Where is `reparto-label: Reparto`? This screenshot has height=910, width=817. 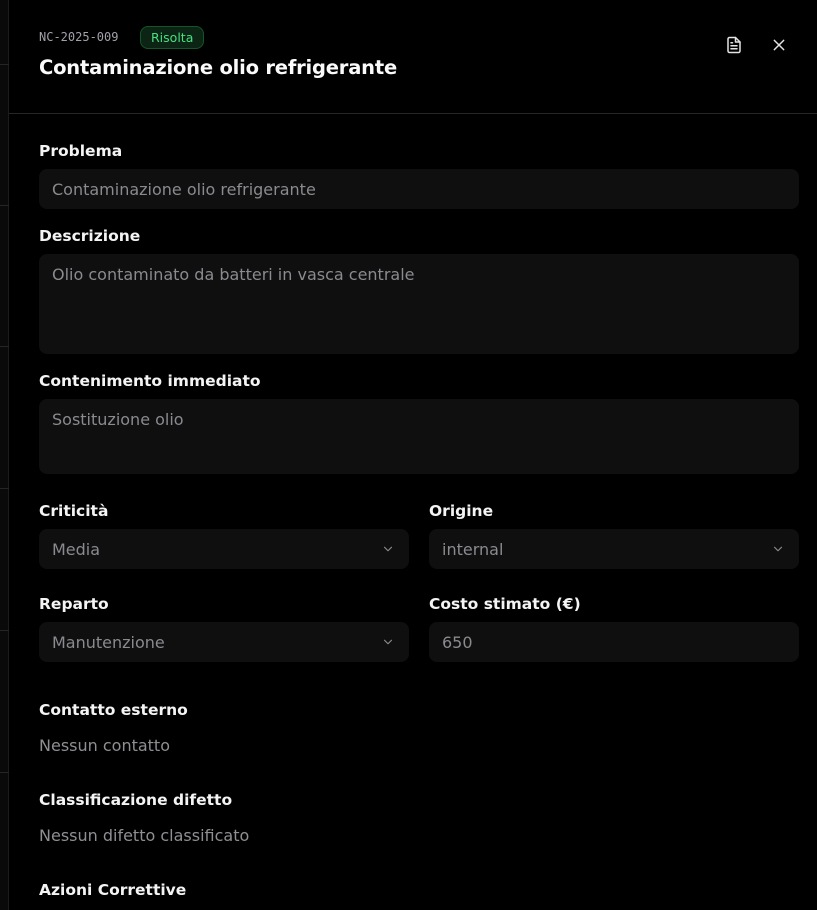 reparto-label: Reparto is located at coordinates (74, 604).